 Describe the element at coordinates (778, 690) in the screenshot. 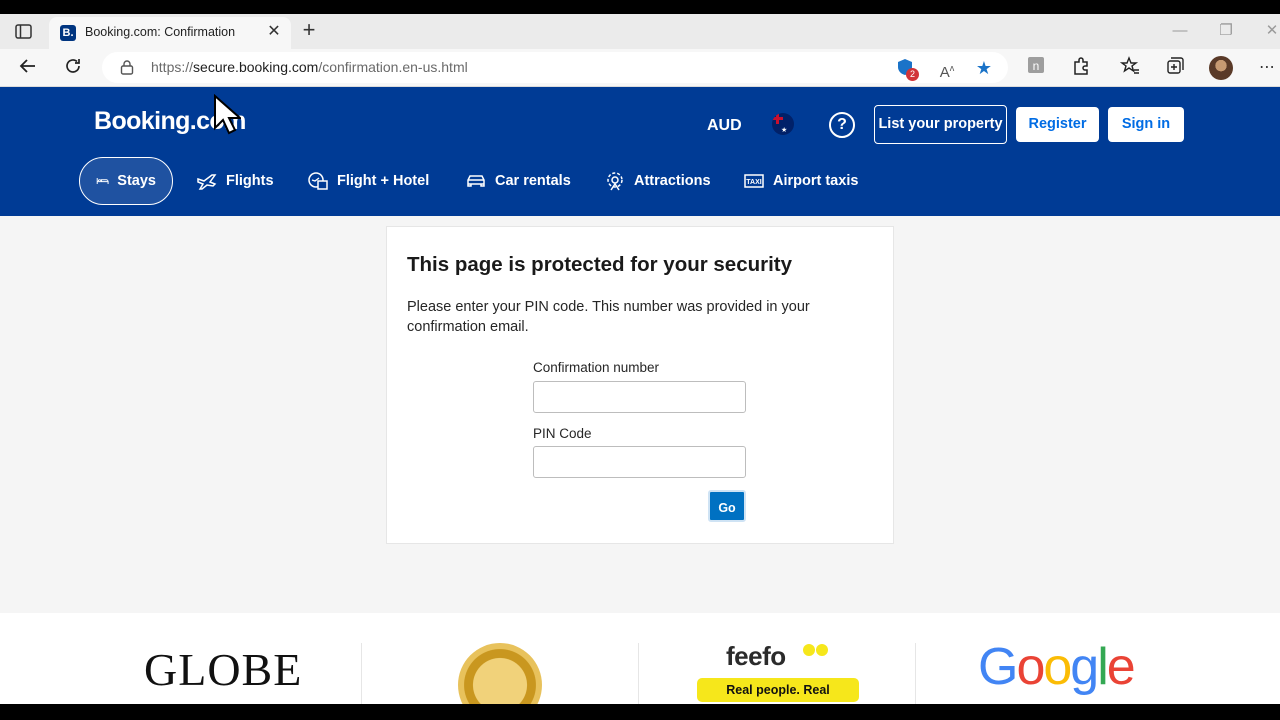

I see `feefo-tagline: Real people. Real opinions.` at that location.